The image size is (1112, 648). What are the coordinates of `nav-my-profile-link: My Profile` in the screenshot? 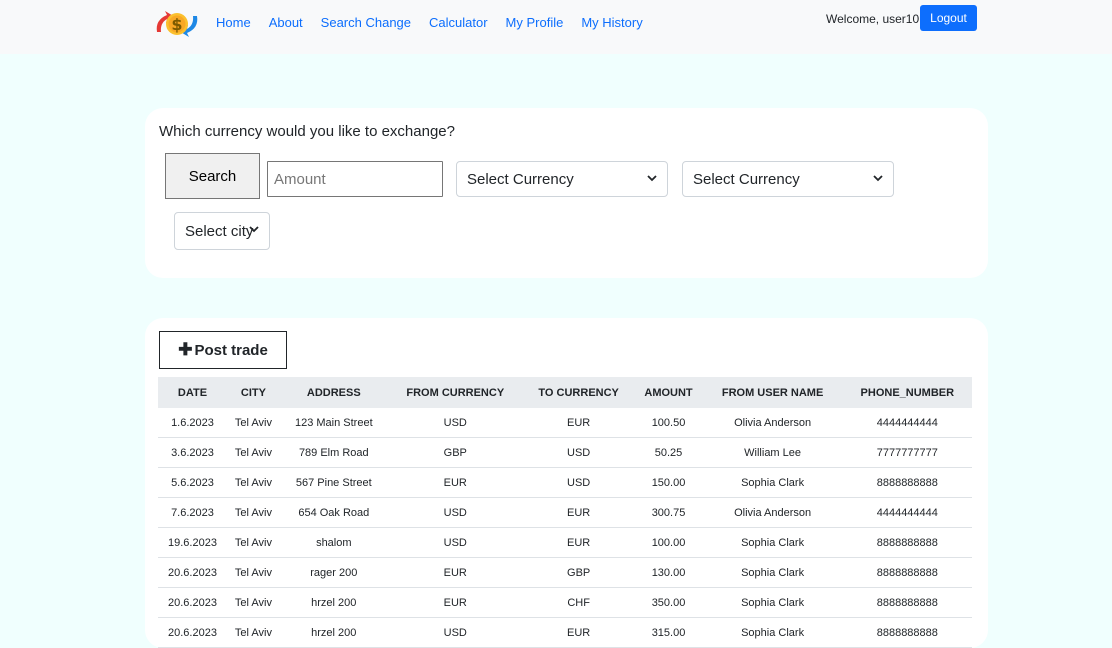 It's located at (535, 22).